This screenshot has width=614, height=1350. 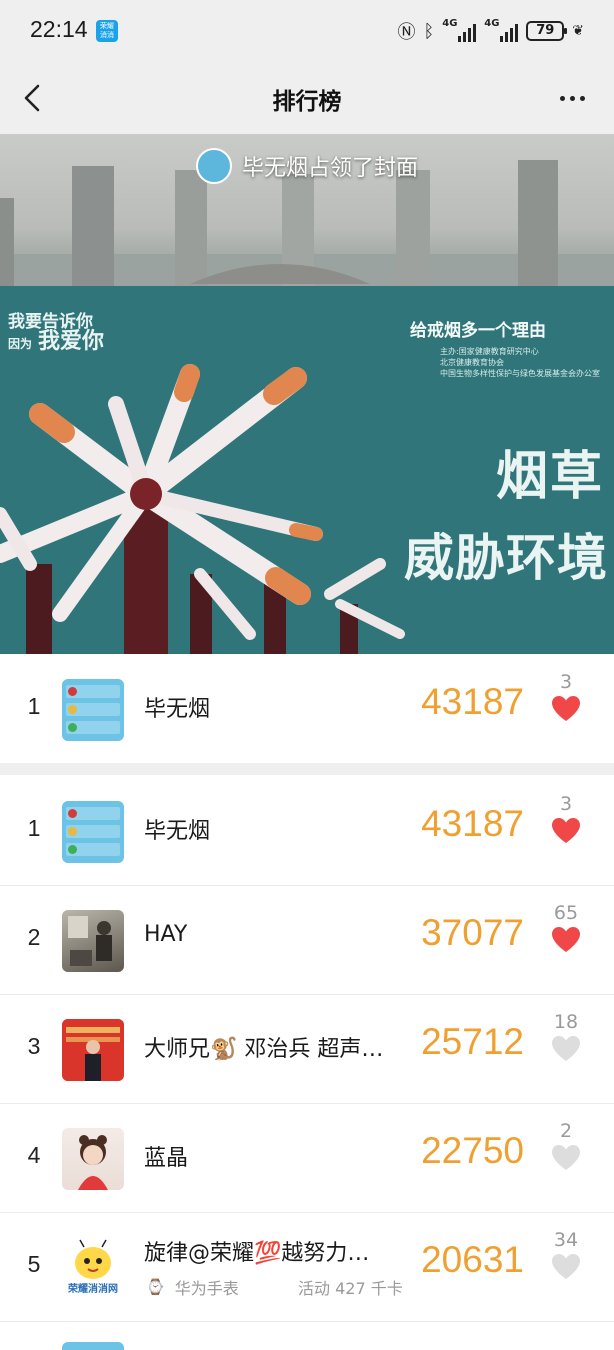 What do you see at coordinates (213, 166) in the screenshot?
I see `cover-avatar` at bounding box center [213, 166].